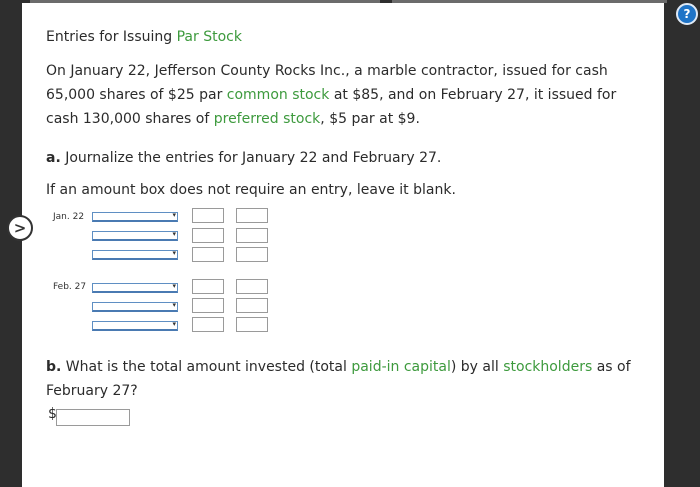 Image resolution: width=700 pixels, height=487 pixels. I want to click on term-link-stockholders: stockholders, so click(547, 367).